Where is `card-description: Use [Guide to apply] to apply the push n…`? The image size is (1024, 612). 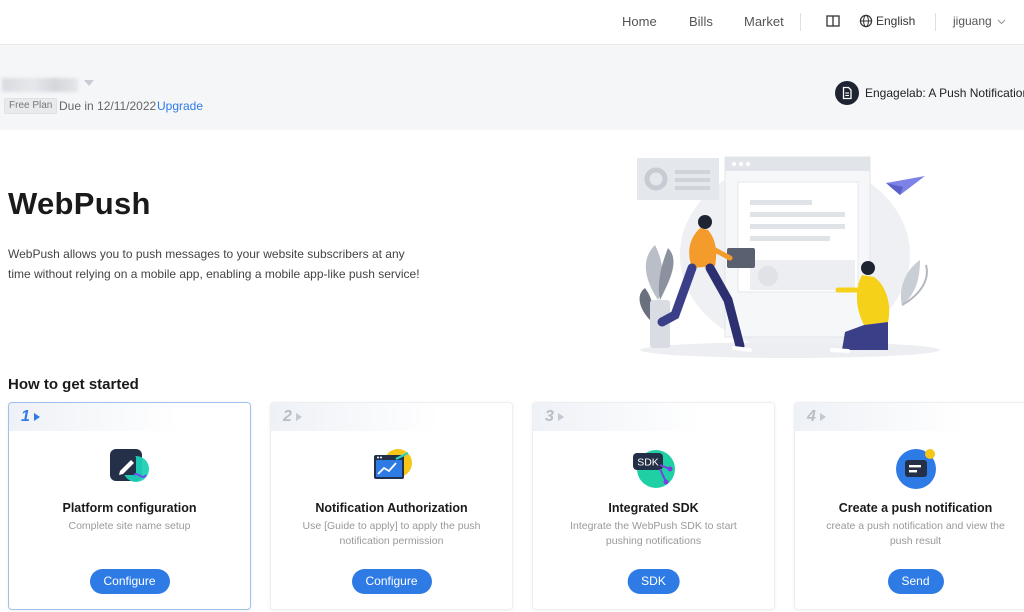
card-description: Use [Guide to apply] to apply the push n… is located at coordinates (391, 533).